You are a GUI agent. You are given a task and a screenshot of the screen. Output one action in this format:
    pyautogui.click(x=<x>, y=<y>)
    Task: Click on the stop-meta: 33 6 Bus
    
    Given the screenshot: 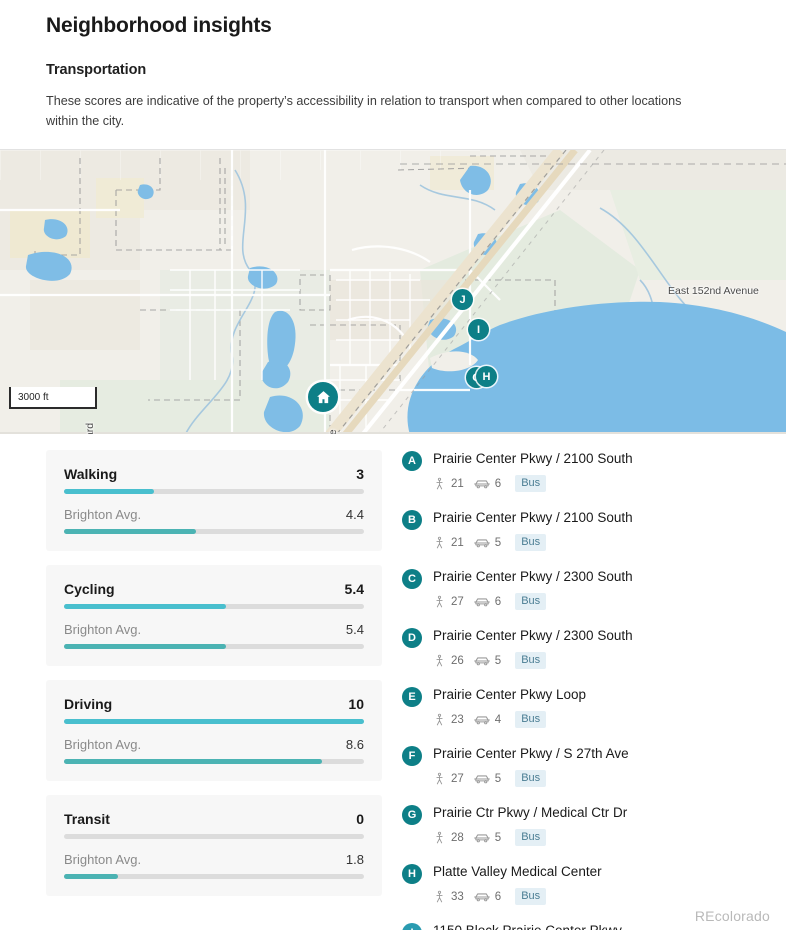 What is the action you would take?
    pyautogui.click(x=517, y=896)
    